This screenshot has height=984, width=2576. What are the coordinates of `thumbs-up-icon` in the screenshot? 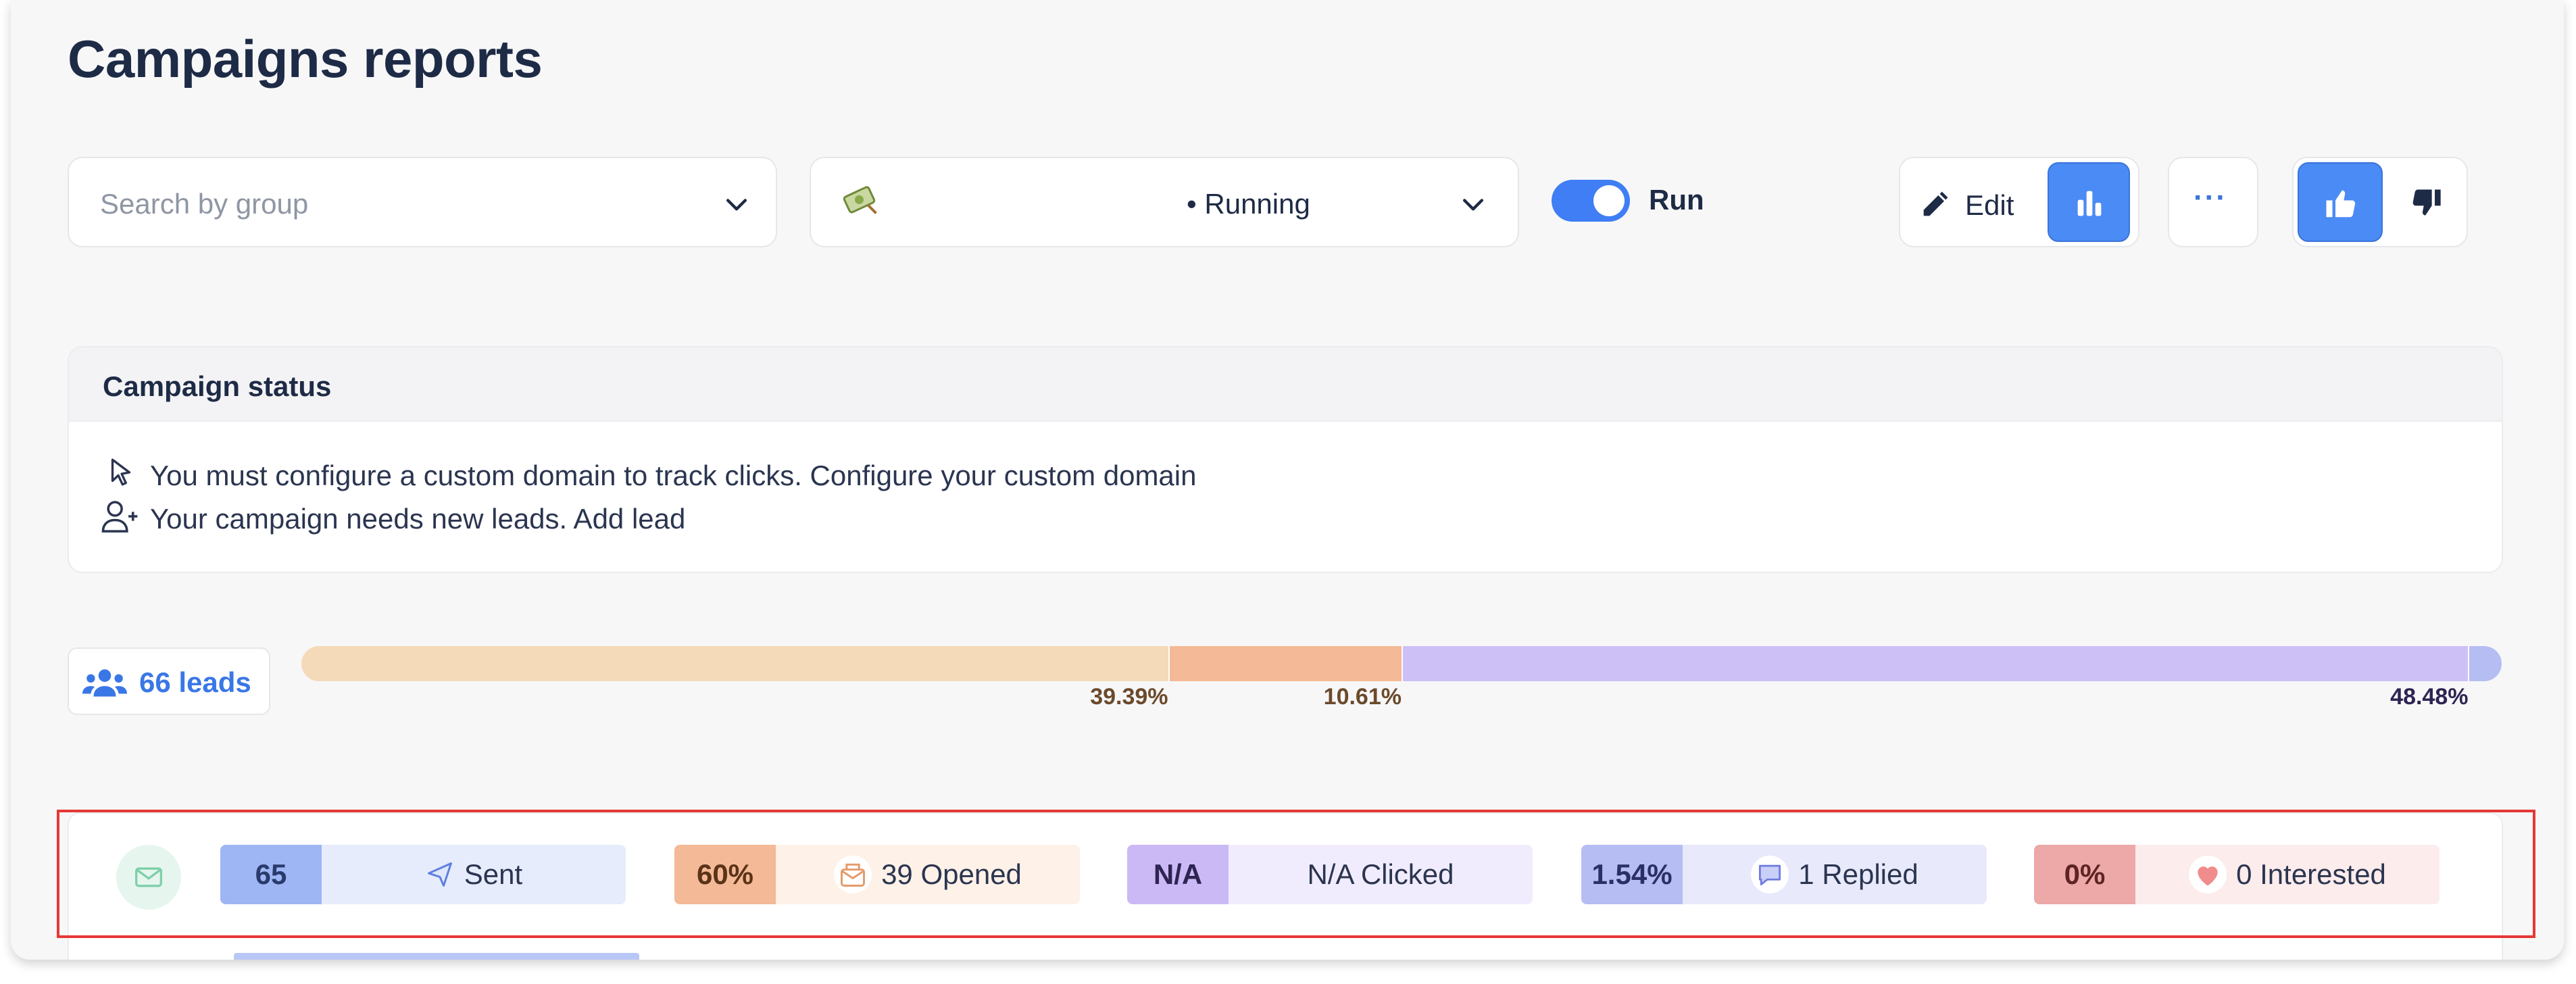 It's located at (2341, 204).